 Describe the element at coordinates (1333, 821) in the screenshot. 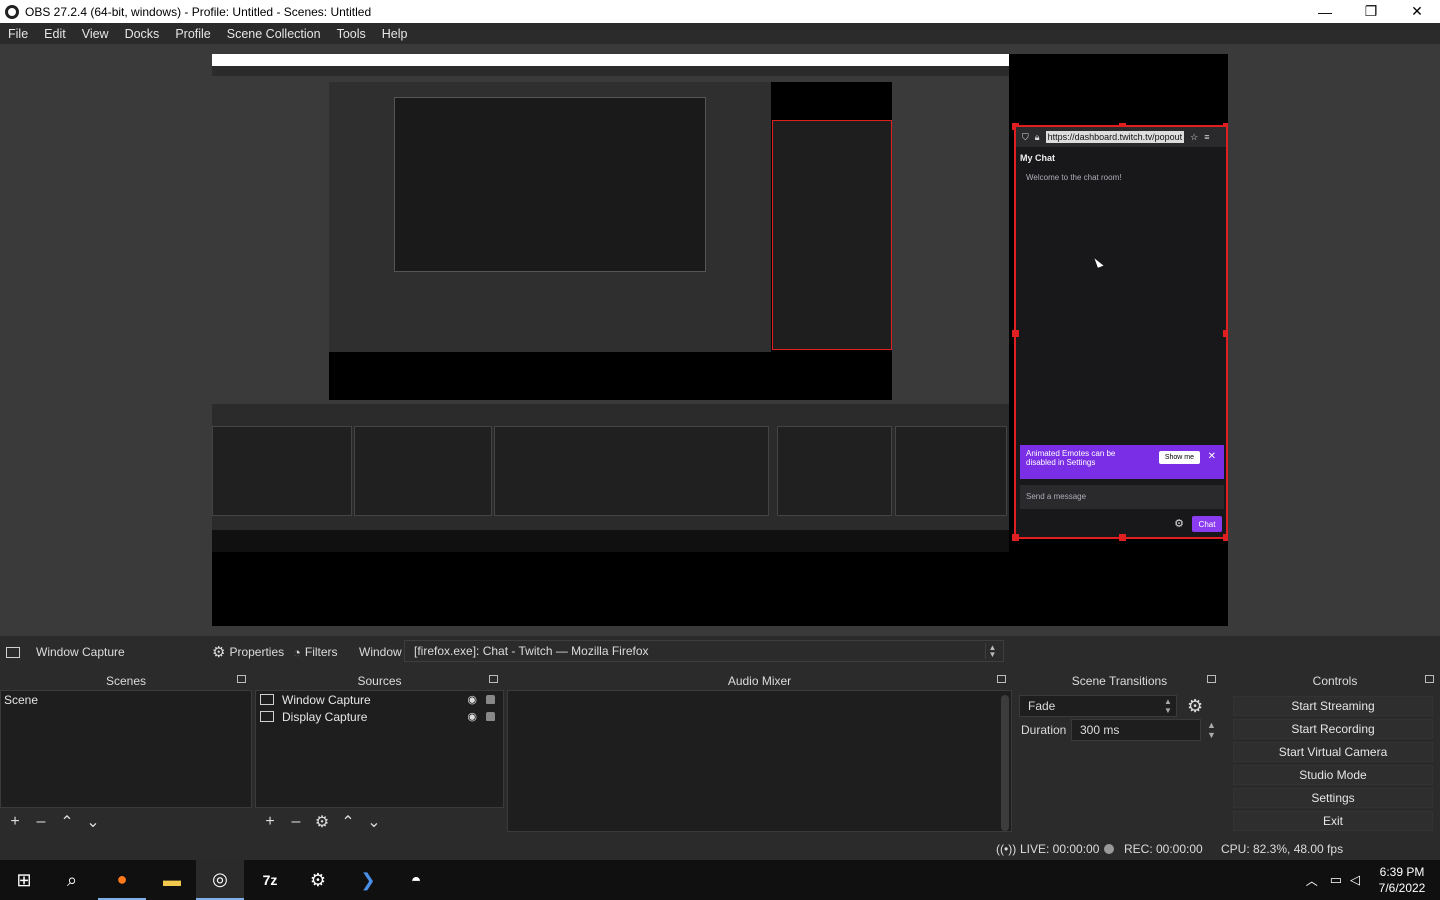

I see `exit-button: Exit` at that location.